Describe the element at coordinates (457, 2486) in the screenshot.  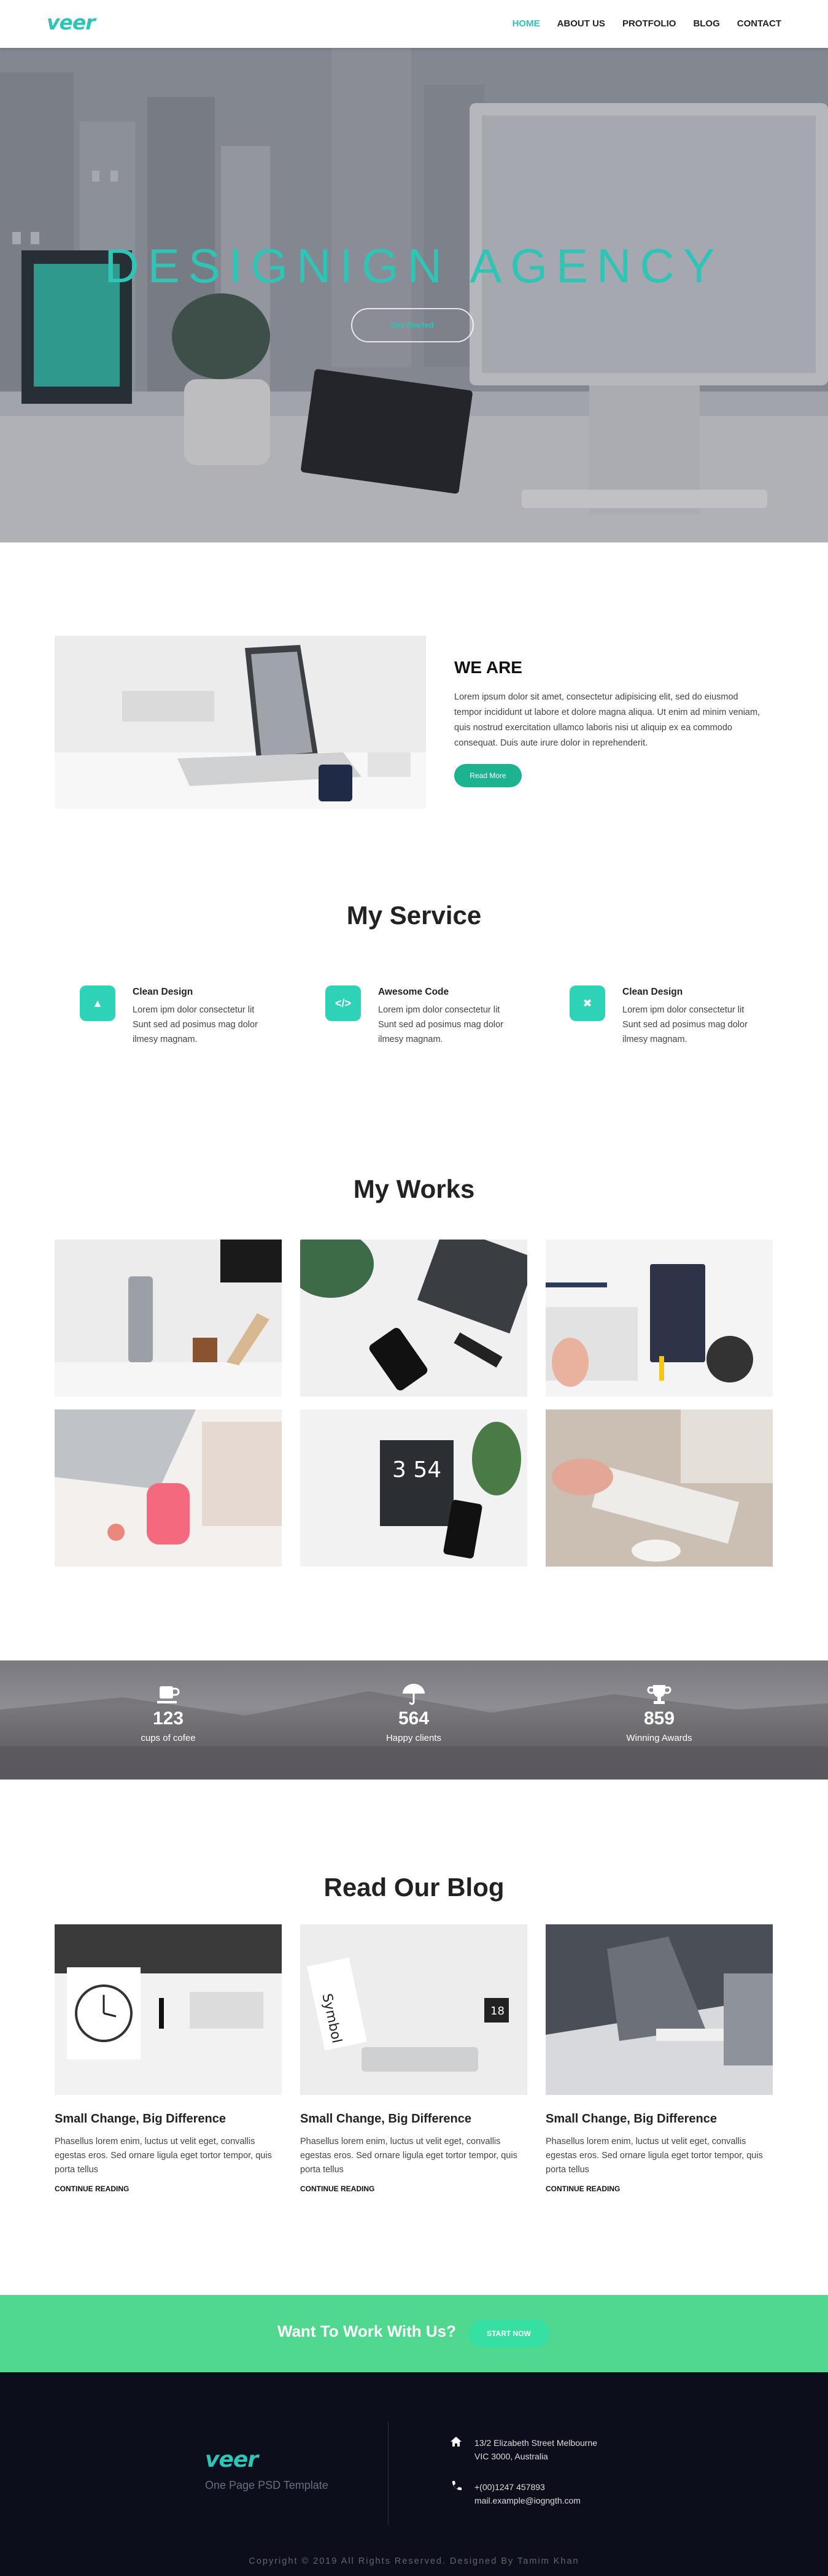
I see `phone-icon` at that location.